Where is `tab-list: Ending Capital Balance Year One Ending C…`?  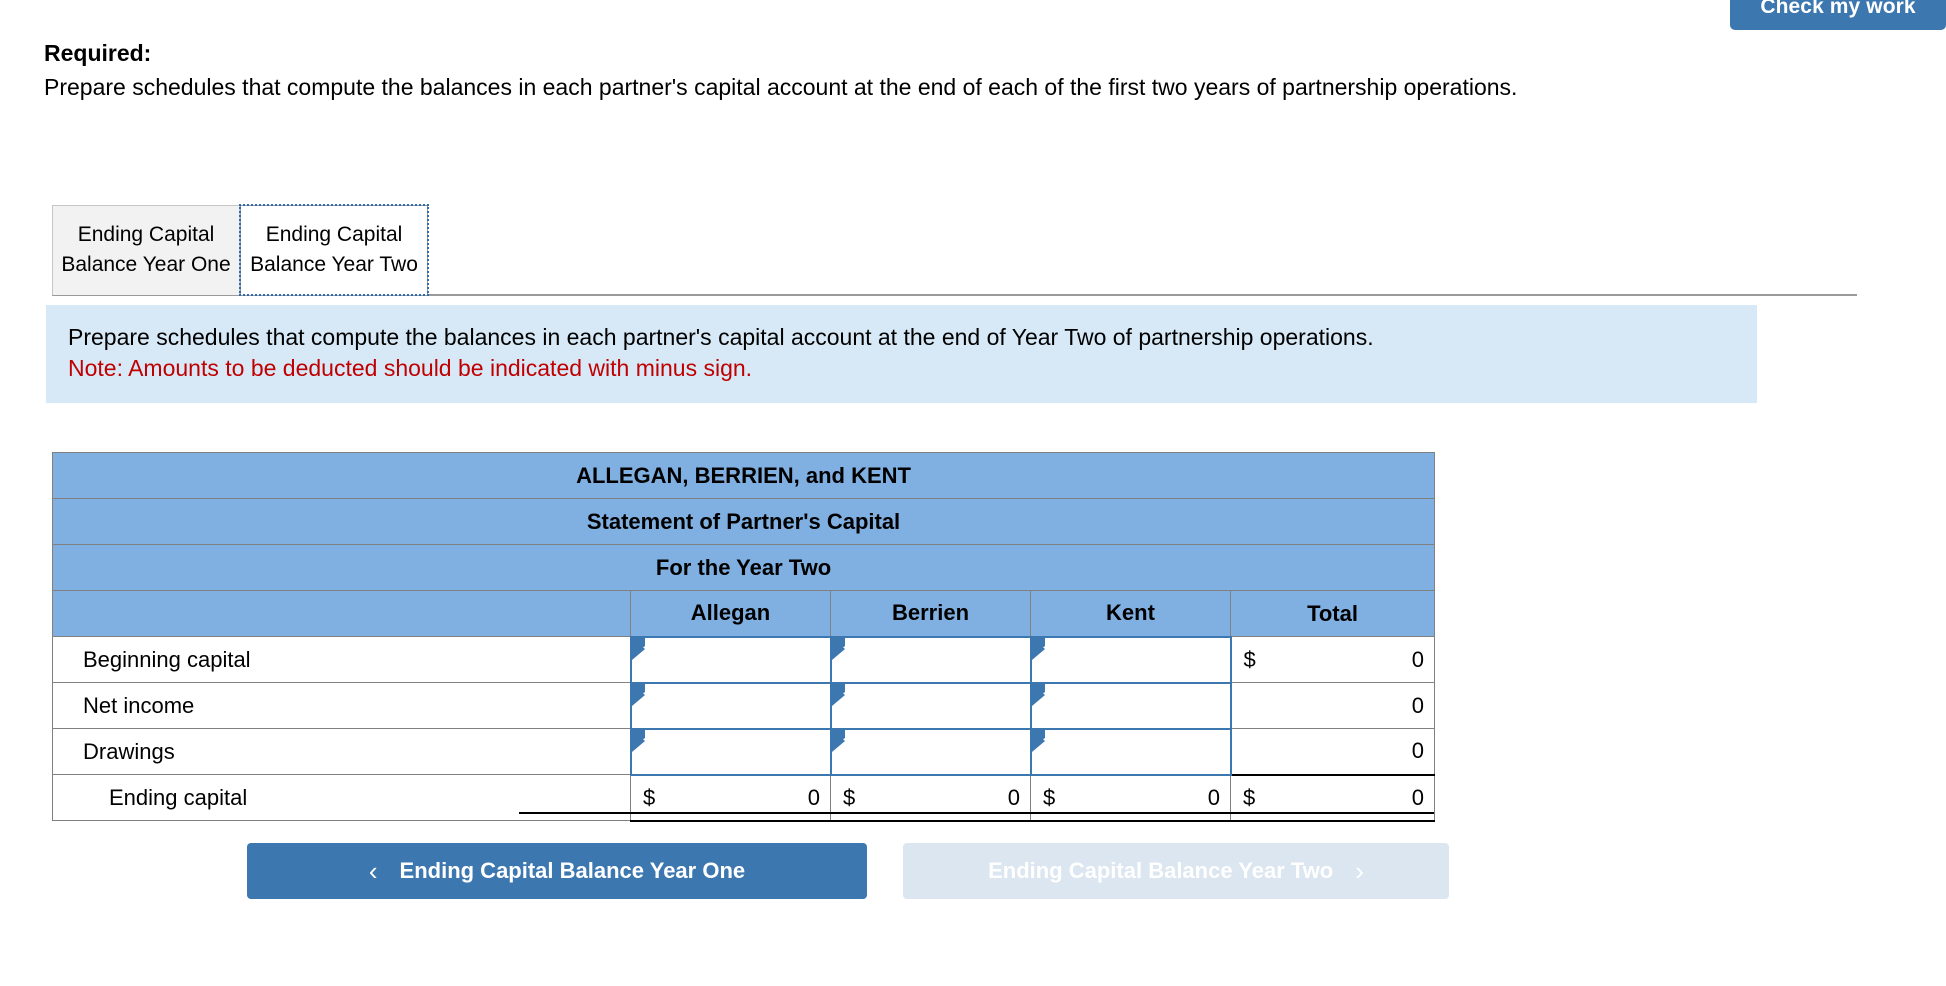
tab-list: Ending Capital Balance Year One Ending C… is located at coordinates (954, 250).